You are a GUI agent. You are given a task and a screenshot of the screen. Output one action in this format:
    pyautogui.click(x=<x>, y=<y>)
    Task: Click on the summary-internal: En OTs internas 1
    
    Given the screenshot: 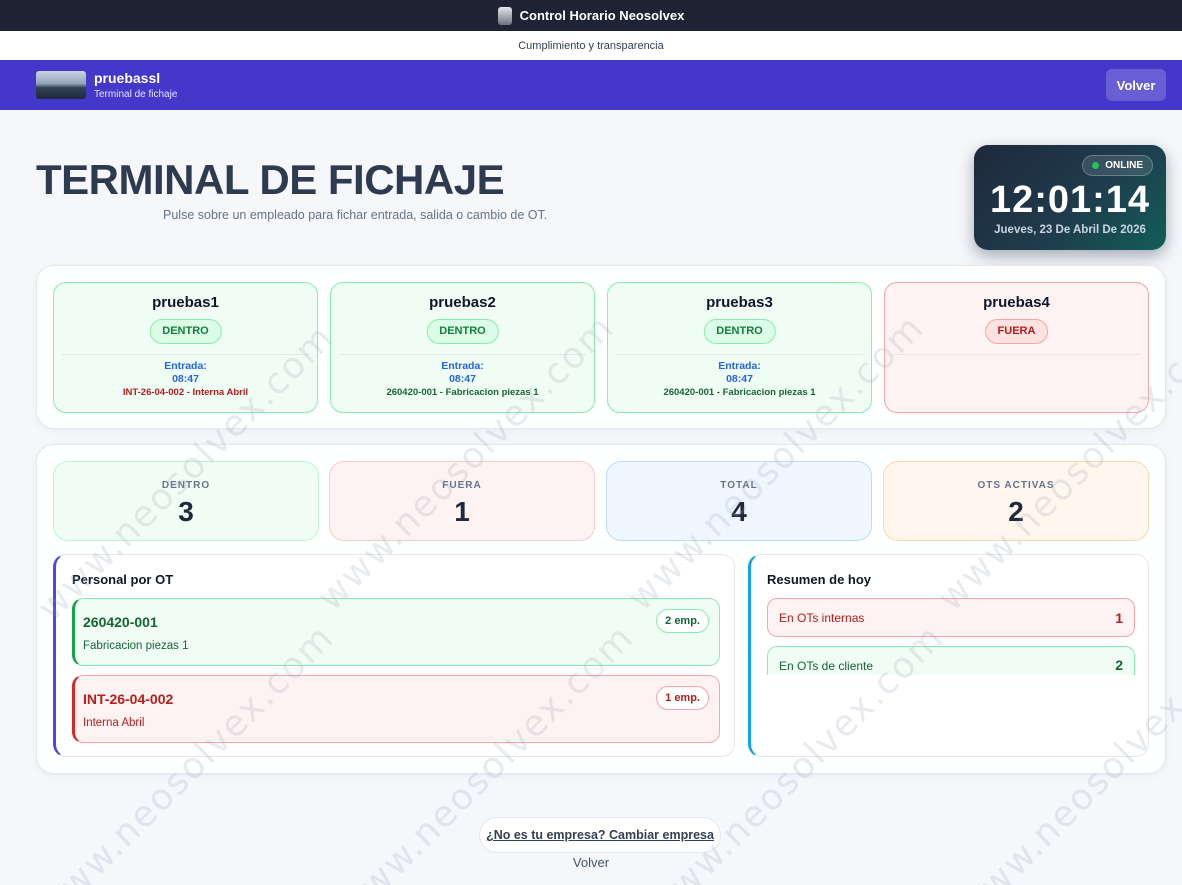 What is the action you would take?
    pyautogui.click(x=951, y=617)
    